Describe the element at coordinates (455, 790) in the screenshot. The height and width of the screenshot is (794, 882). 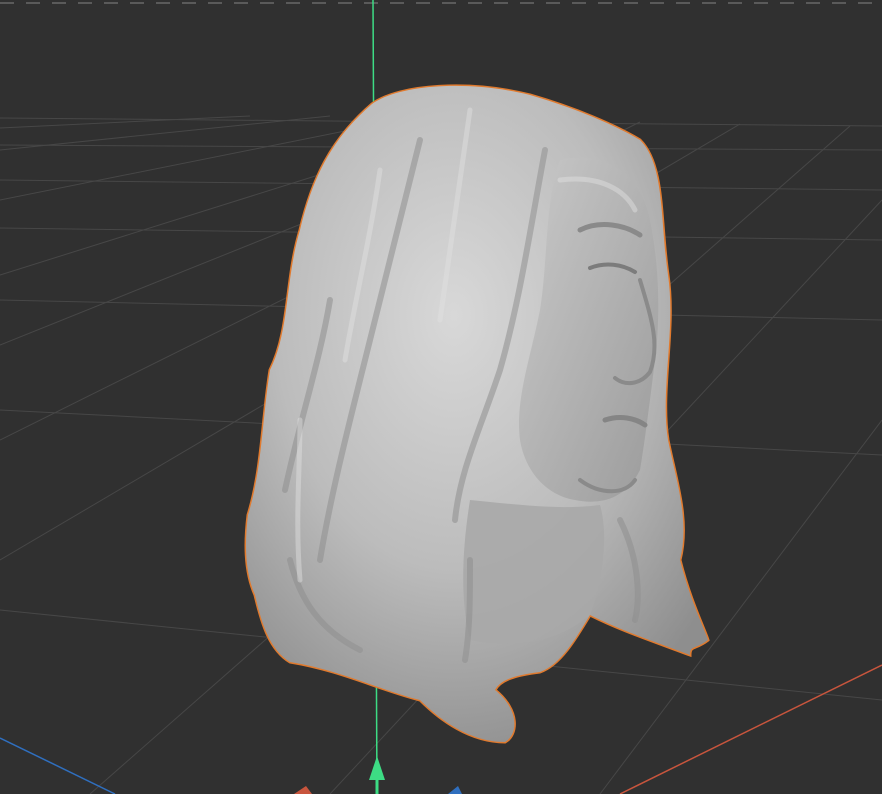
I see `move-gizmo-z-handle-icon` at that location.